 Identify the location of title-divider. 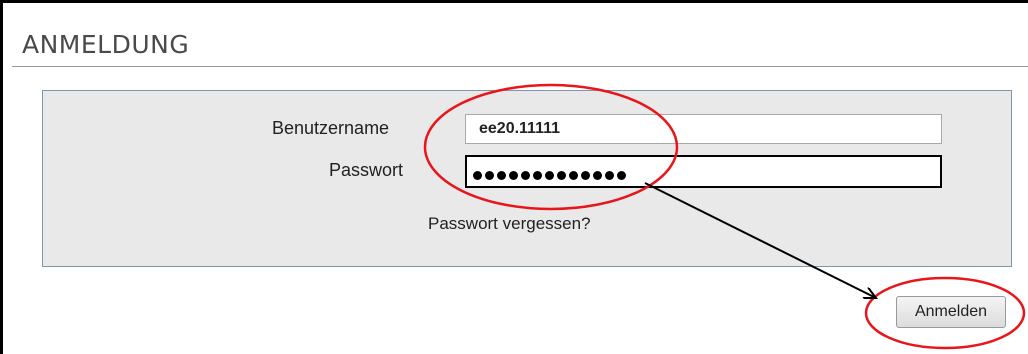
(520, 66).